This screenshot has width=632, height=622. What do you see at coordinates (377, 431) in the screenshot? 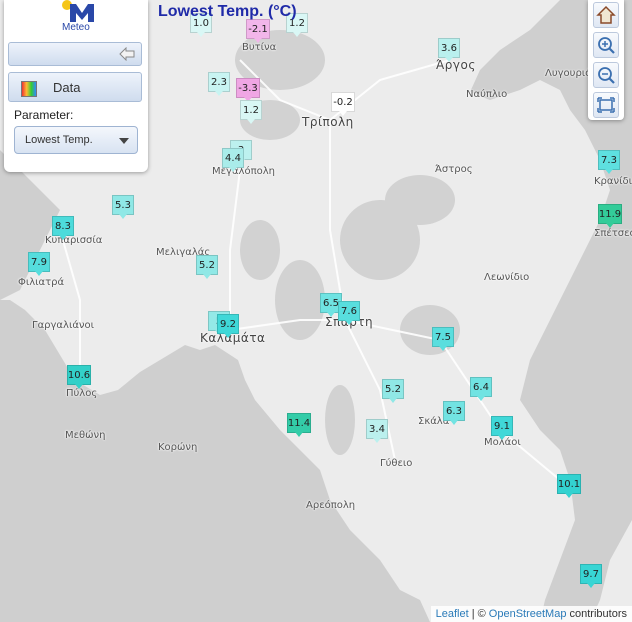
I see `station-marker: 3.4` at bounding box center [377, 431].